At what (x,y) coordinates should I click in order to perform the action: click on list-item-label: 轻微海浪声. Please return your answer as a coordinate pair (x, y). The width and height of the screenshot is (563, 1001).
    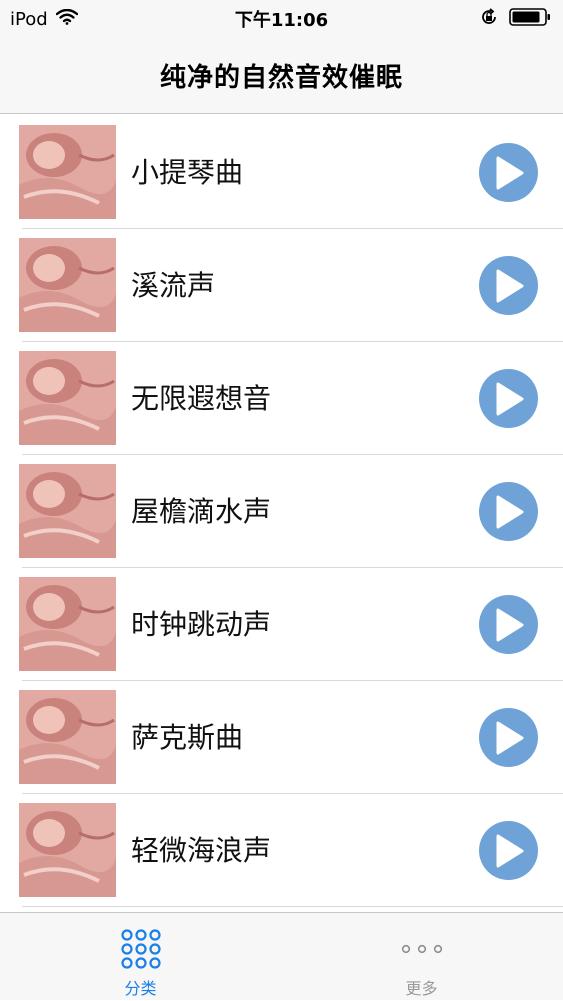
    Looking at the image, I should click on (201, 850).